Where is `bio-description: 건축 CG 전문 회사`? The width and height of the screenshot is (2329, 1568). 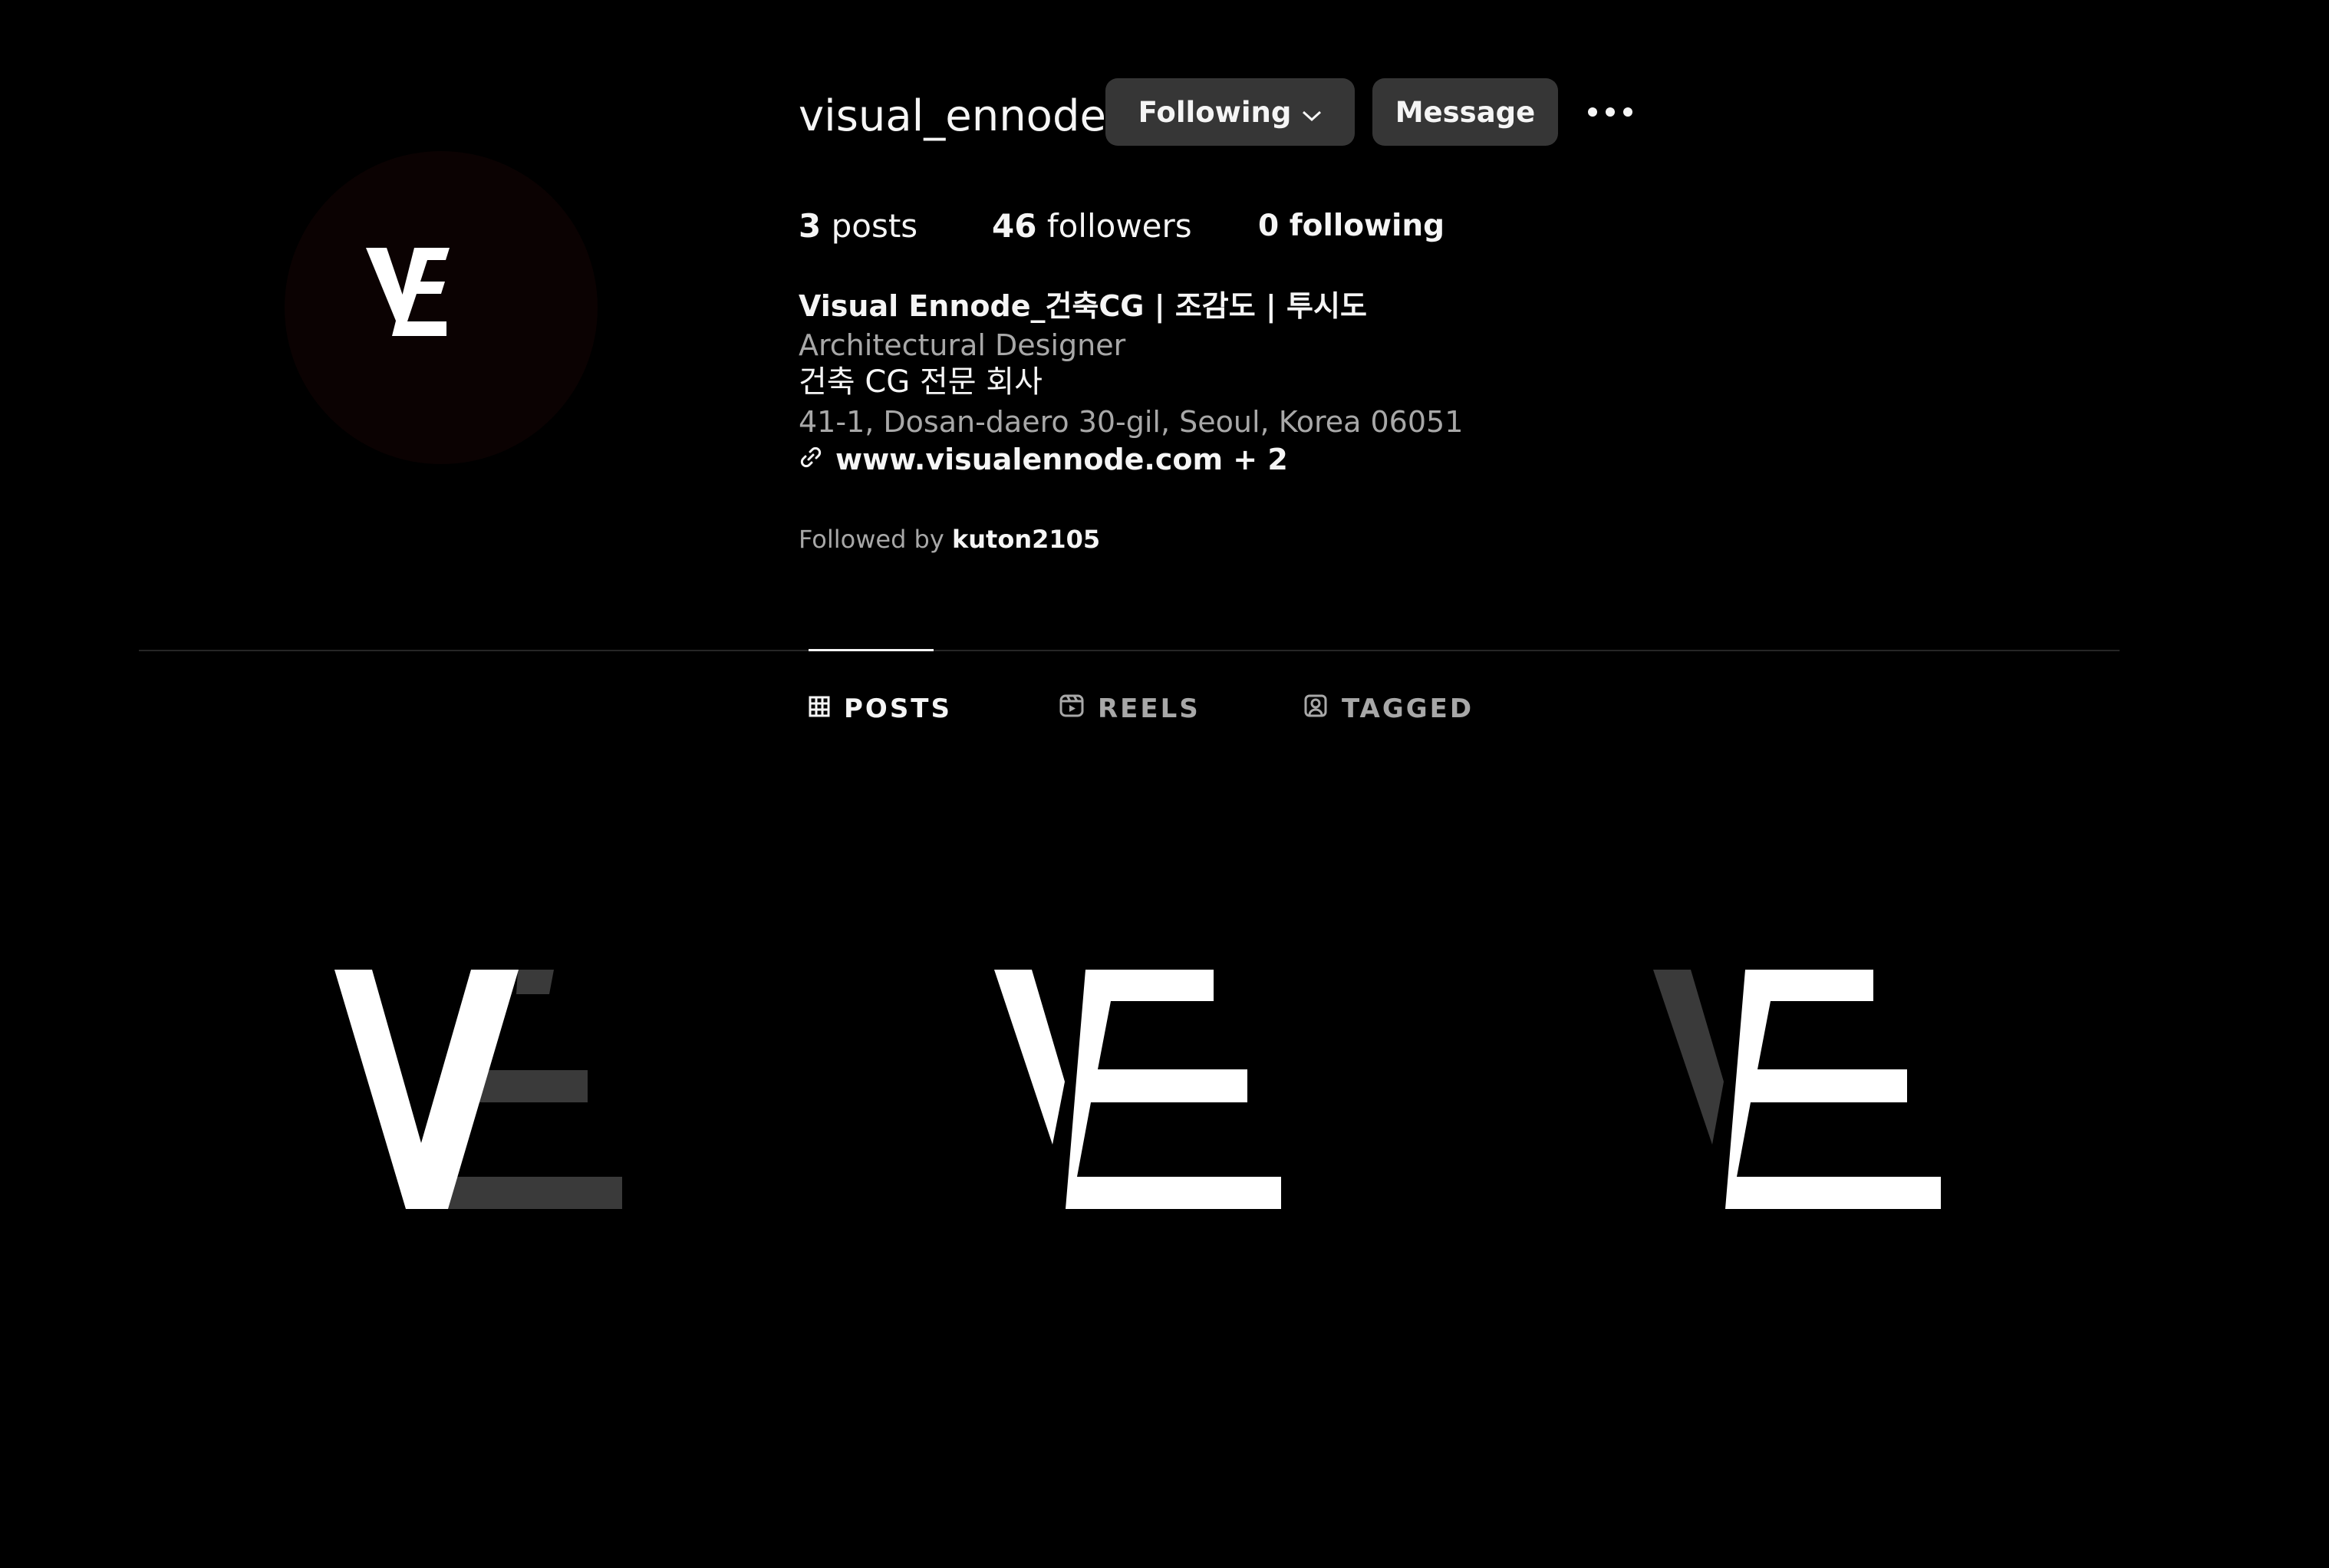 bio-description: 건축 CG 전문 회사 is located at coordinates (921, 382).